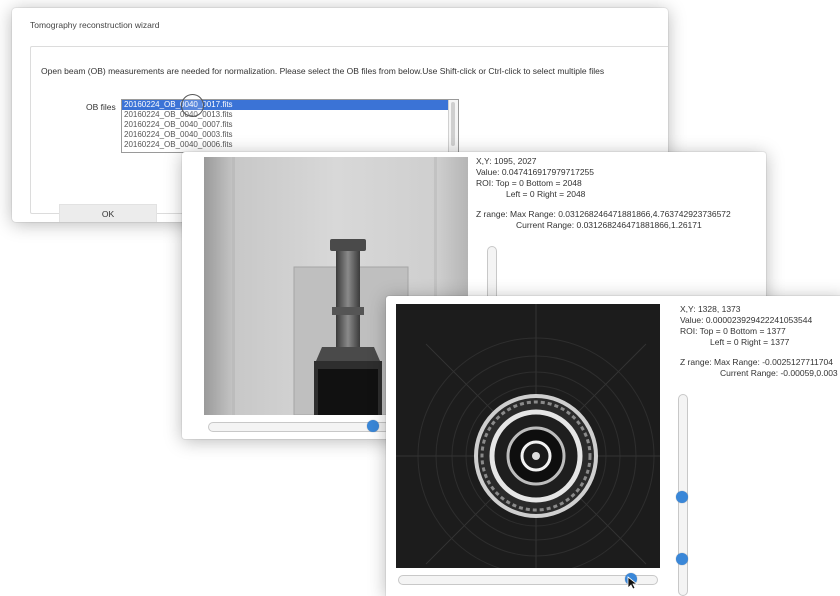  I want to click on z-range-max: Z range: Max Range: -0.0025127711704, so click(756, 362).